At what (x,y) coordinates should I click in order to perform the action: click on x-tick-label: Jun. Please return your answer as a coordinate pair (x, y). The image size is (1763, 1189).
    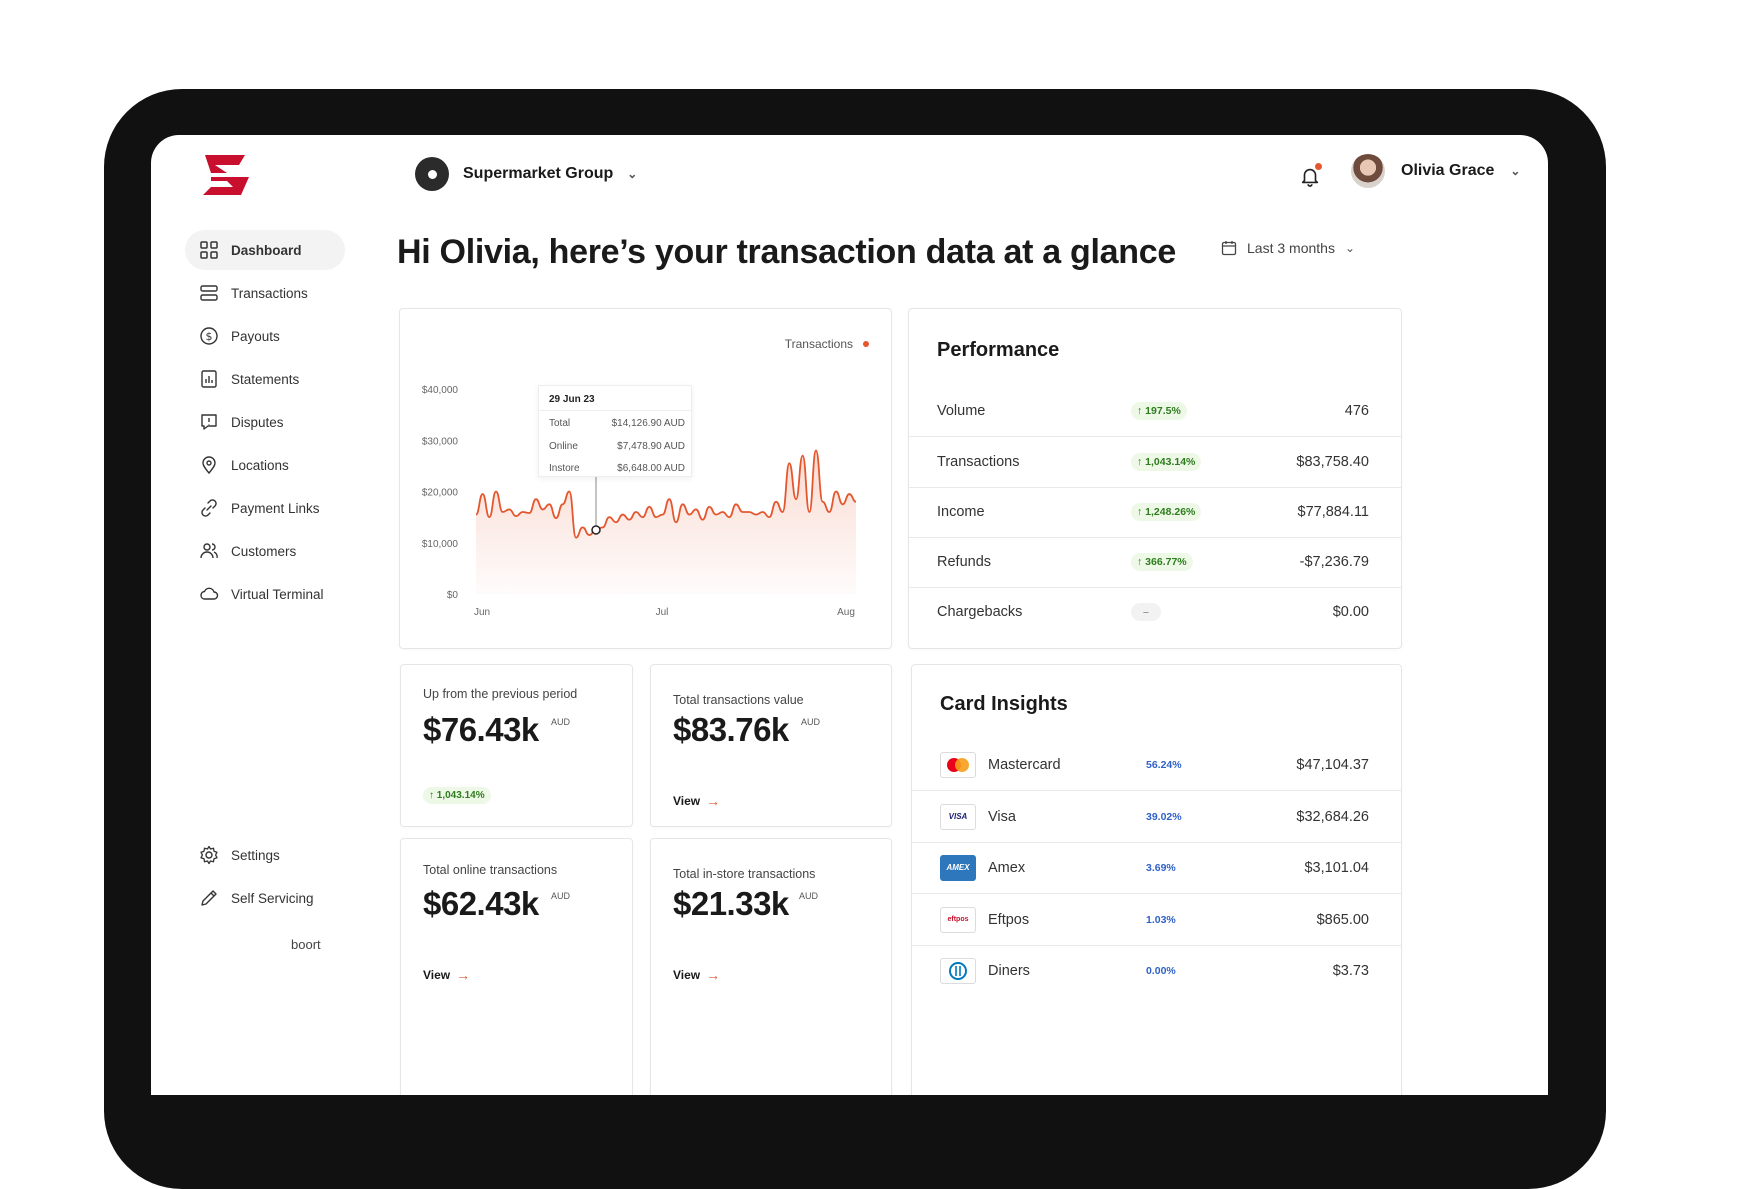
    Looking at the image, I should click on (482, 612).